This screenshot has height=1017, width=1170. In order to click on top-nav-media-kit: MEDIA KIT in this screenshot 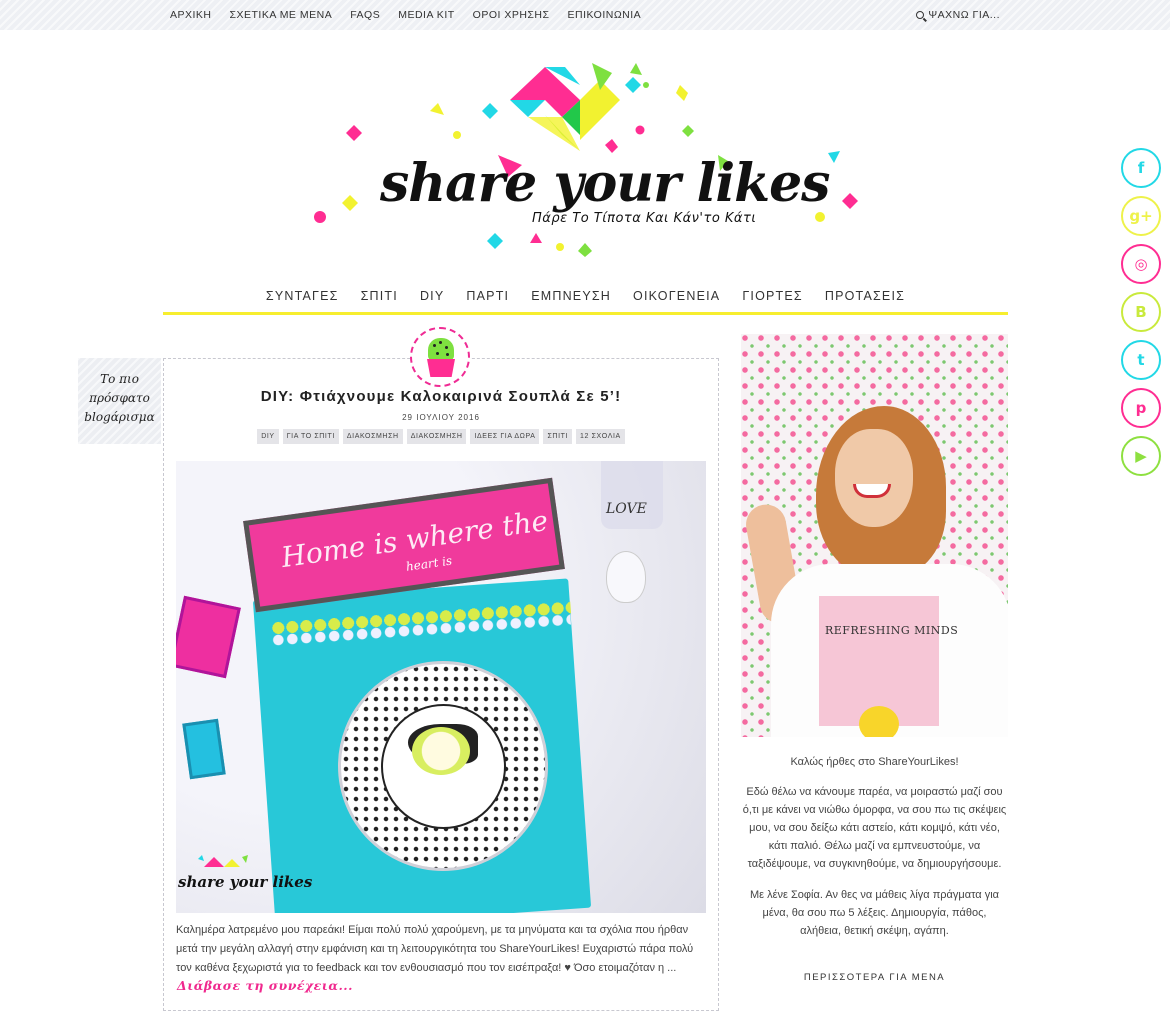, I will do `click(426, 15)`.